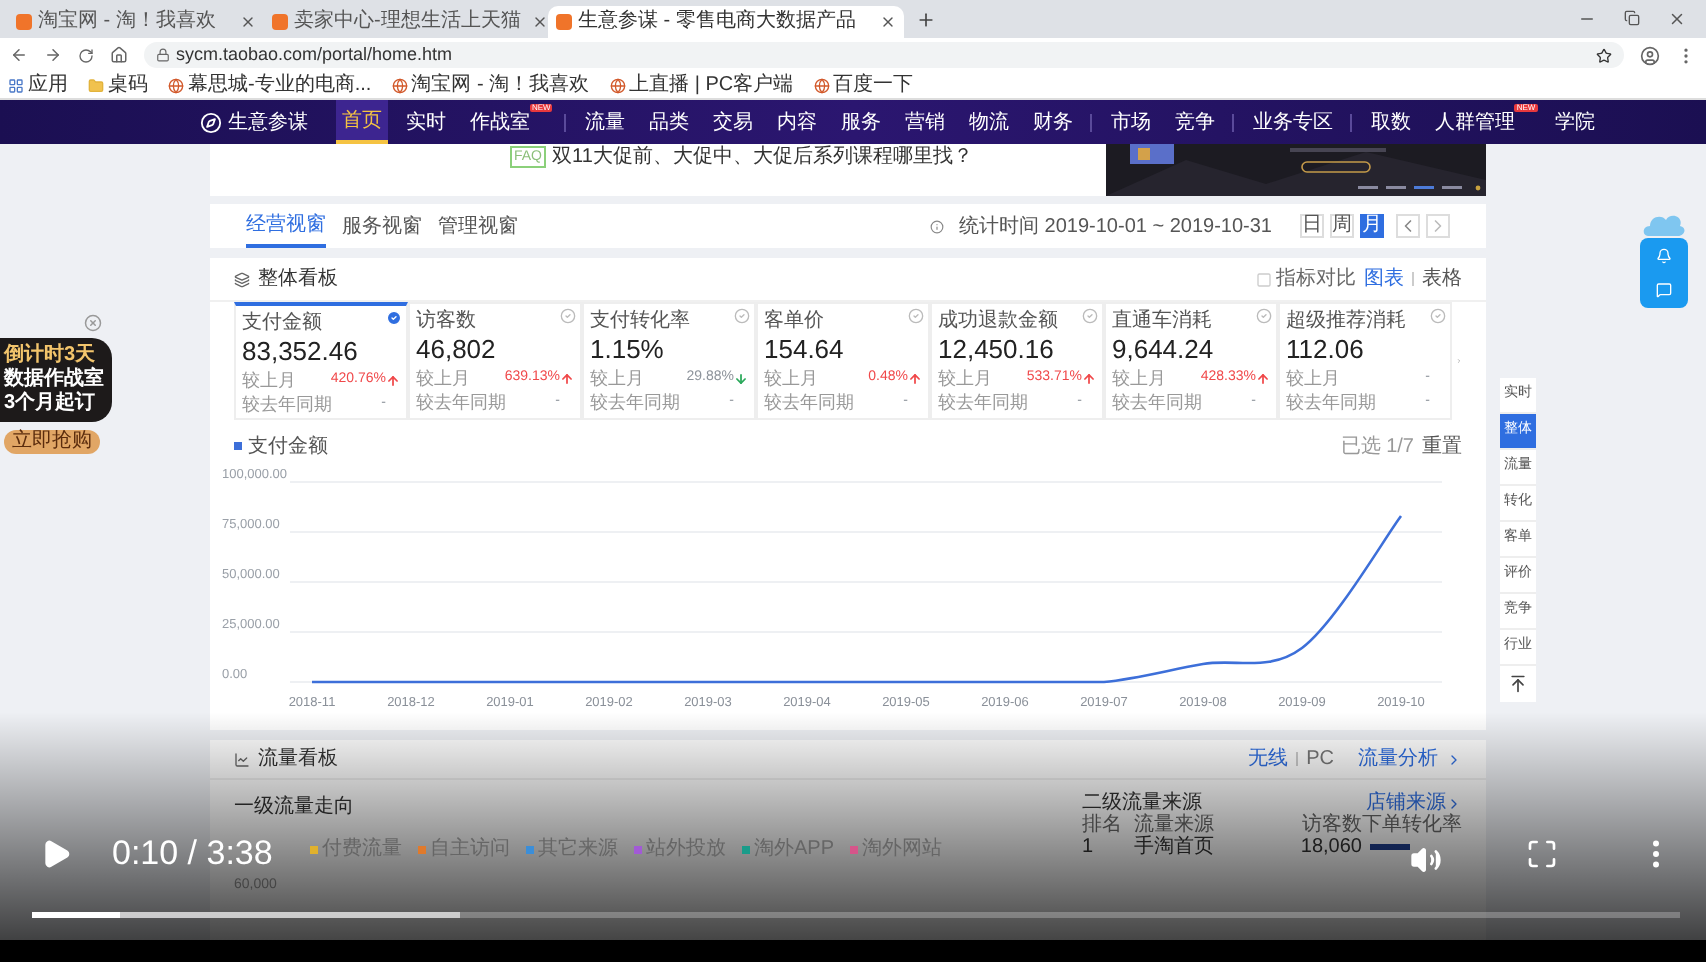  Describe the element at coordinates (741, 378) in the screenshot. I see `down-arrow-icon` at that location.